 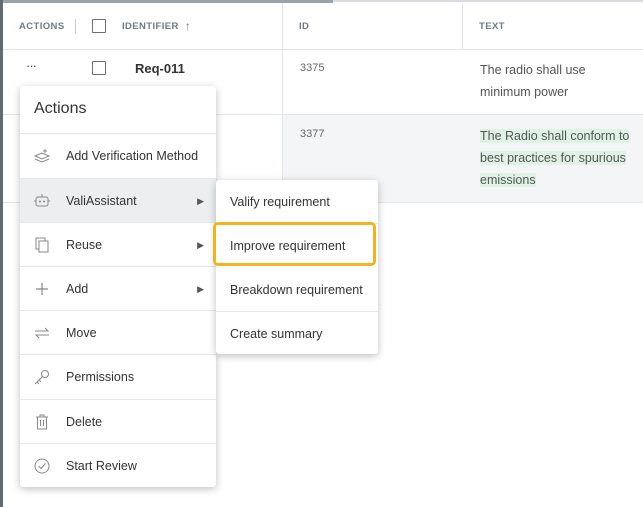 I want to click on menu-item-label: Move, so click(x=81, y=333).